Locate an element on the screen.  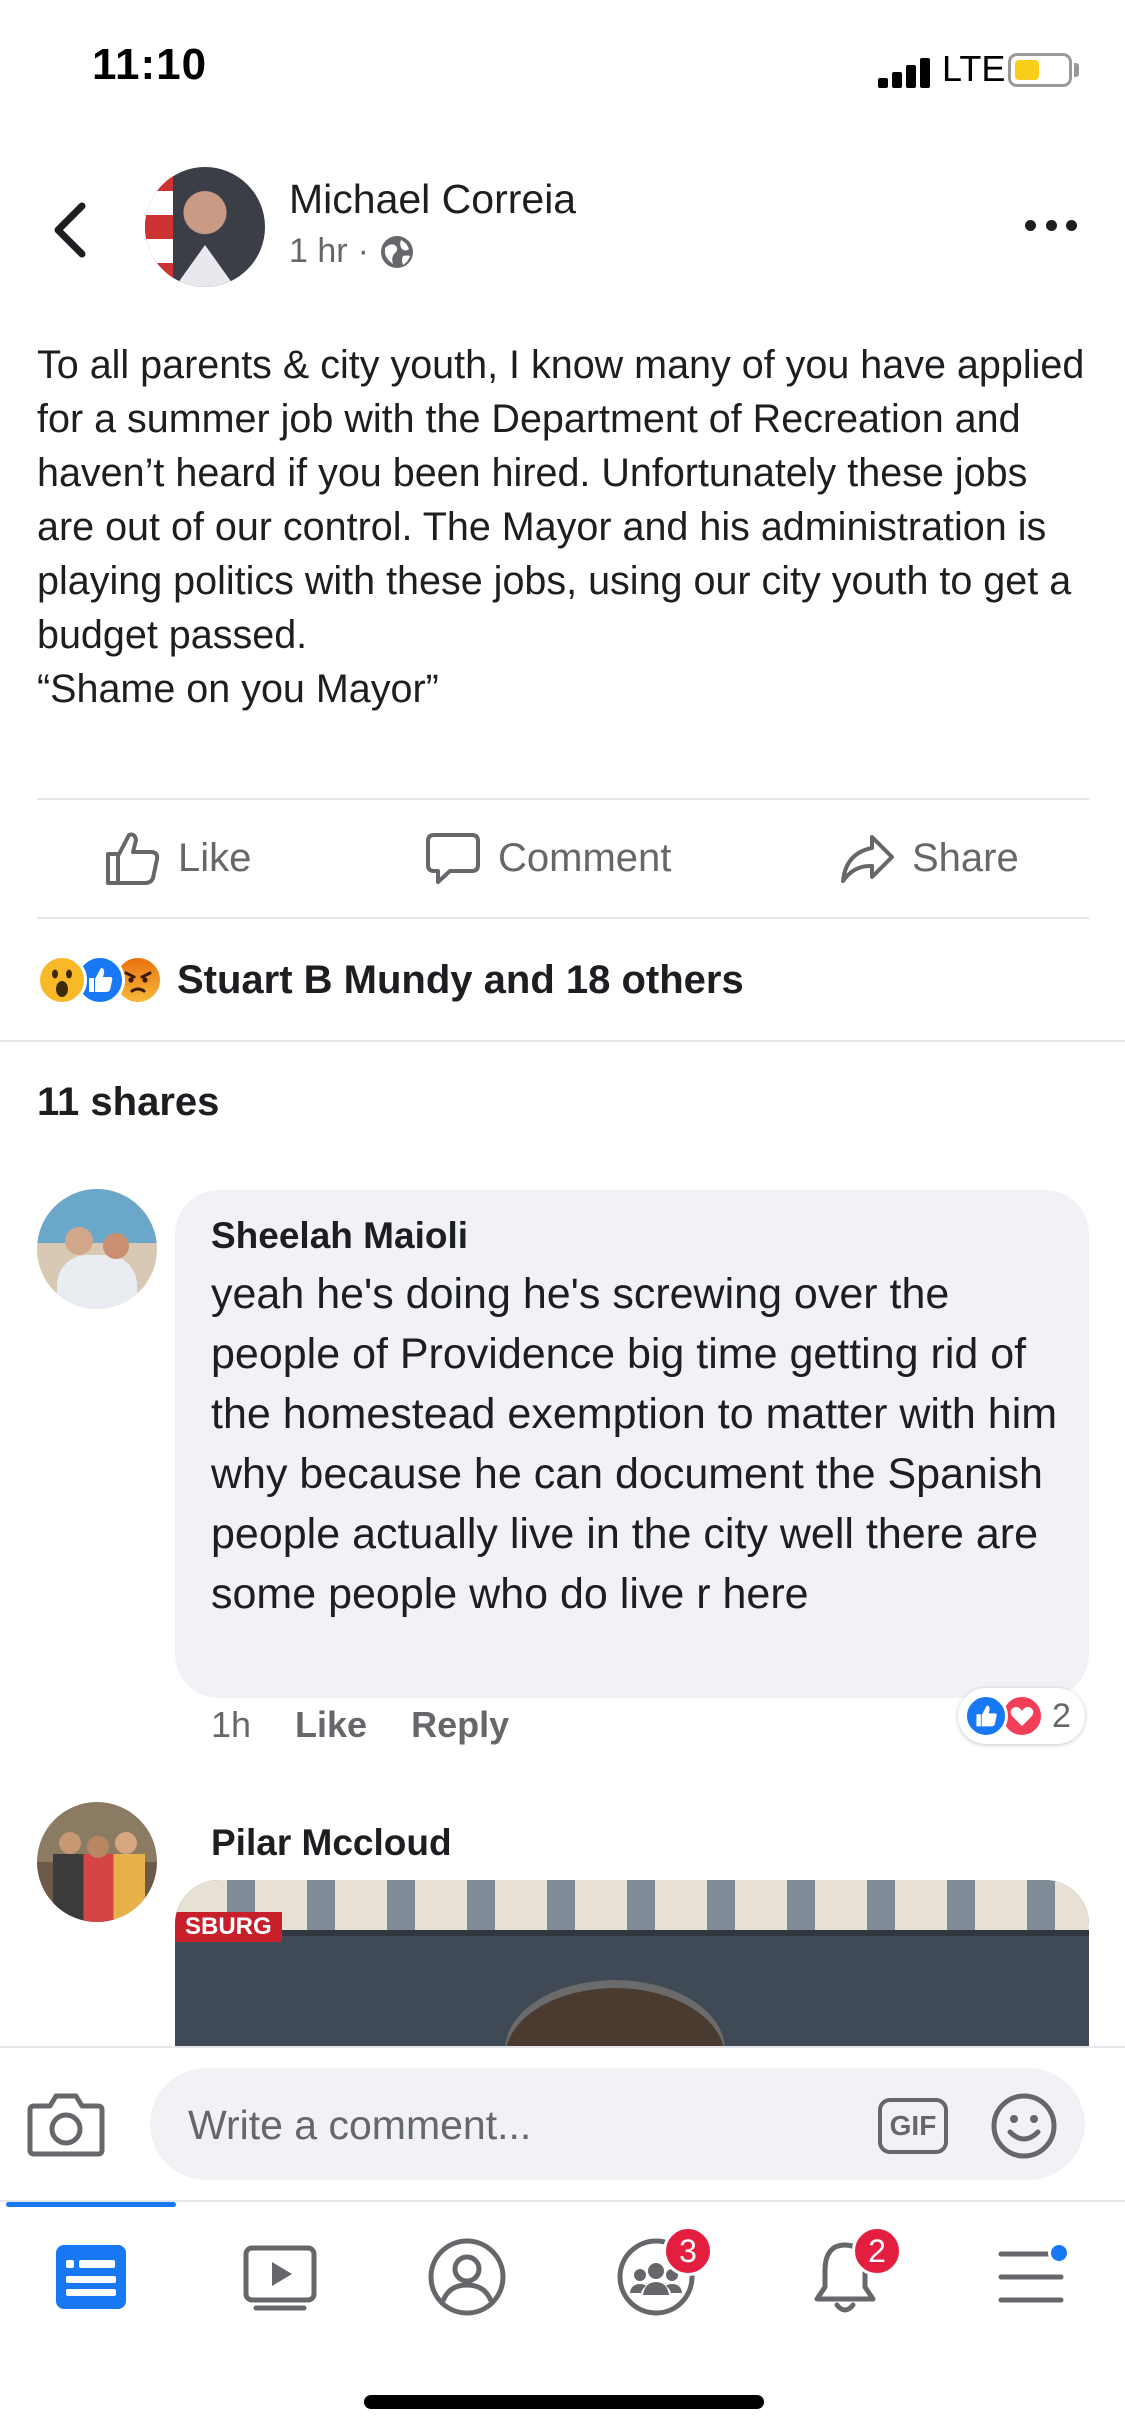
watch-video-icon is located at coordinates (280, 2278).